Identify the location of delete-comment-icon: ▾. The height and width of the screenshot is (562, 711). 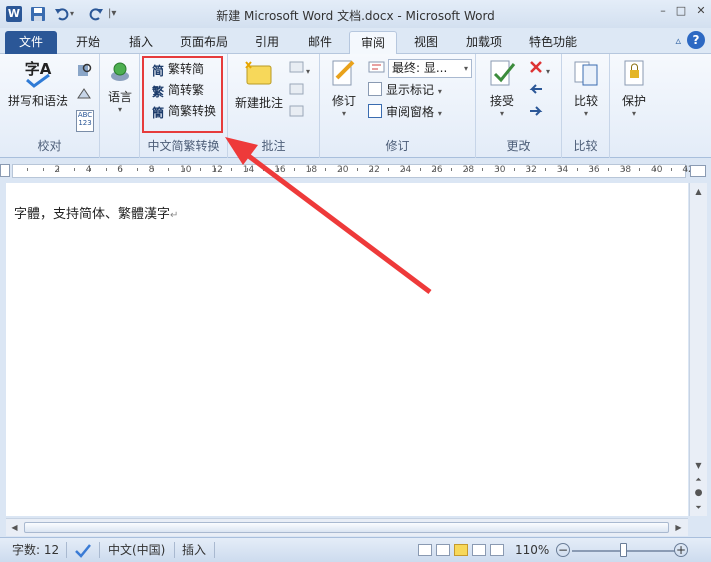
(299, 70).